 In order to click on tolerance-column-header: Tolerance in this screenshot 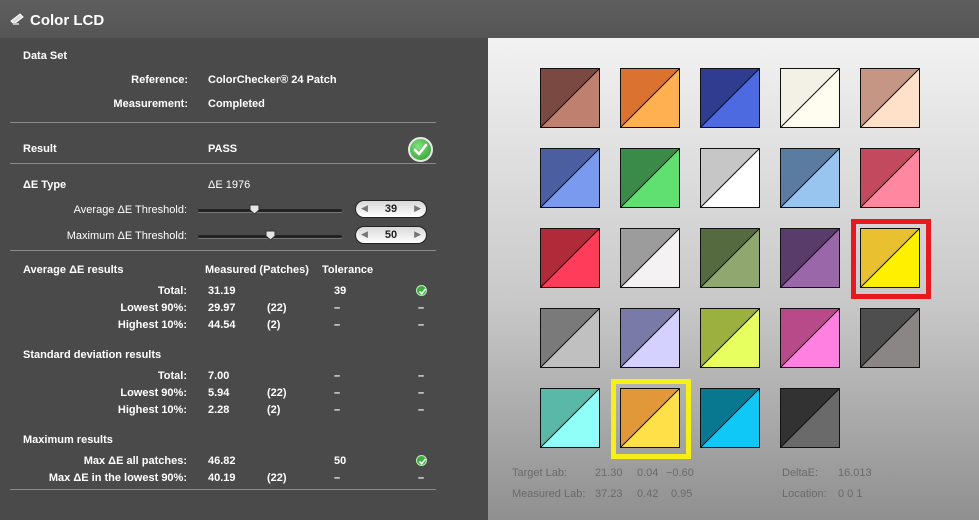, I will do `click(348, 270)`.